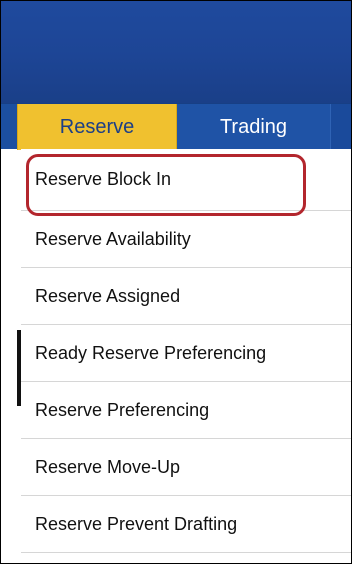 Image resolution: width=352 pixels, height=564 pixels. I want to click on menu-item-reserve-block-in: Reserve Block In, so click(186, 180).